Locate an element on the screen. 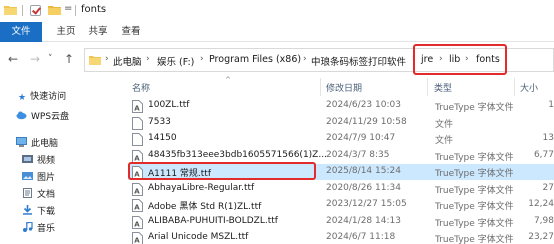 The width and height of the screenshot is (554, 244). up-arrow-icon: ↑ is located at coordinates (69, 59).